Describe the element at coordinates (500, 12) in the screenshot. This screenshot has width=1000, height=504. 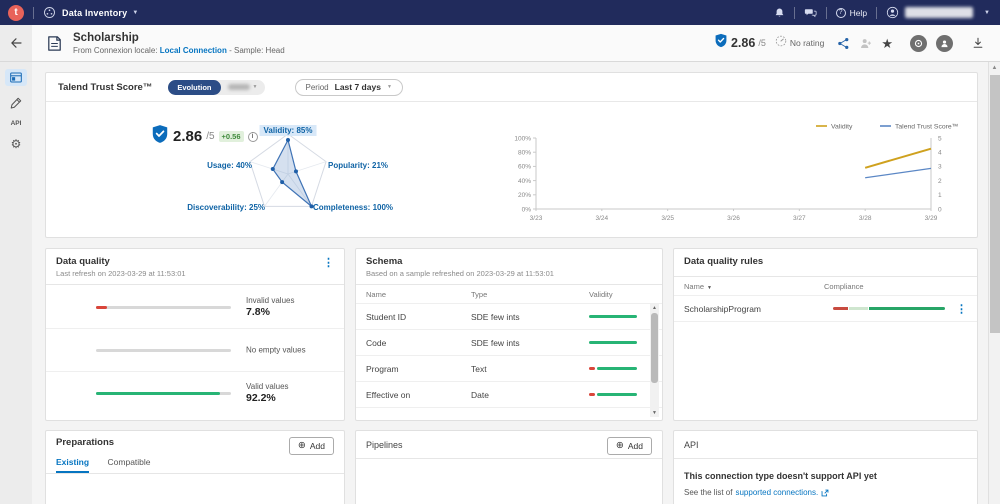
I see `top-nav: t Data Inventory ▼ ? Help ▼` at that location.